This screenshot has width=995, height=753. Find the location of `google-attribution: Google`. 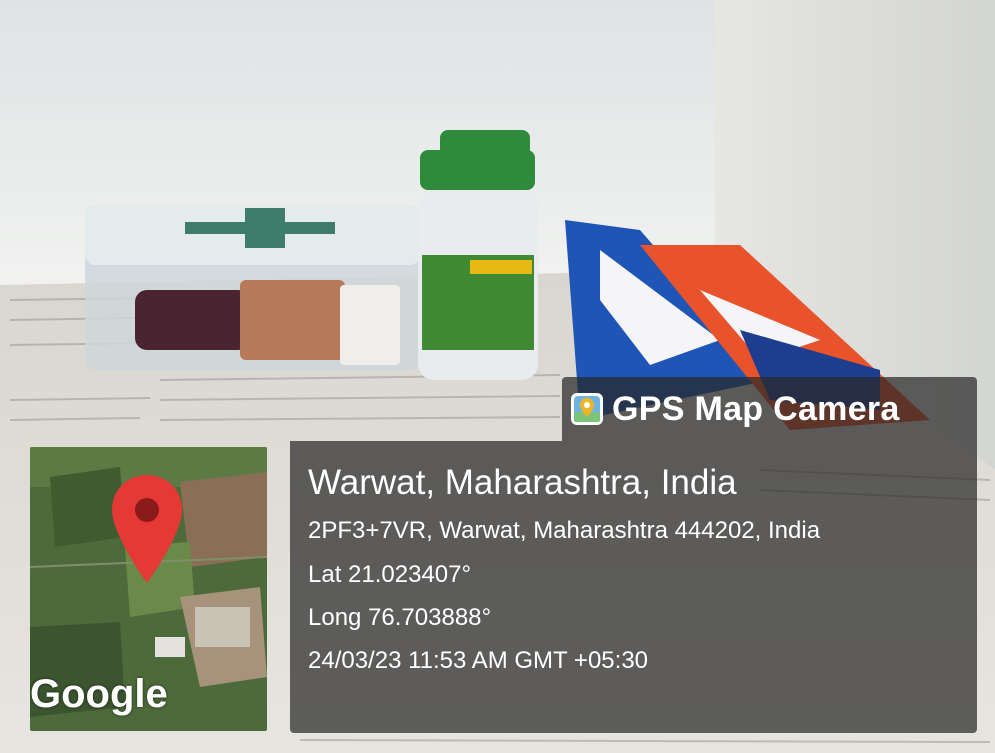

google-attribution: Google is located at coordinates (99, 694).